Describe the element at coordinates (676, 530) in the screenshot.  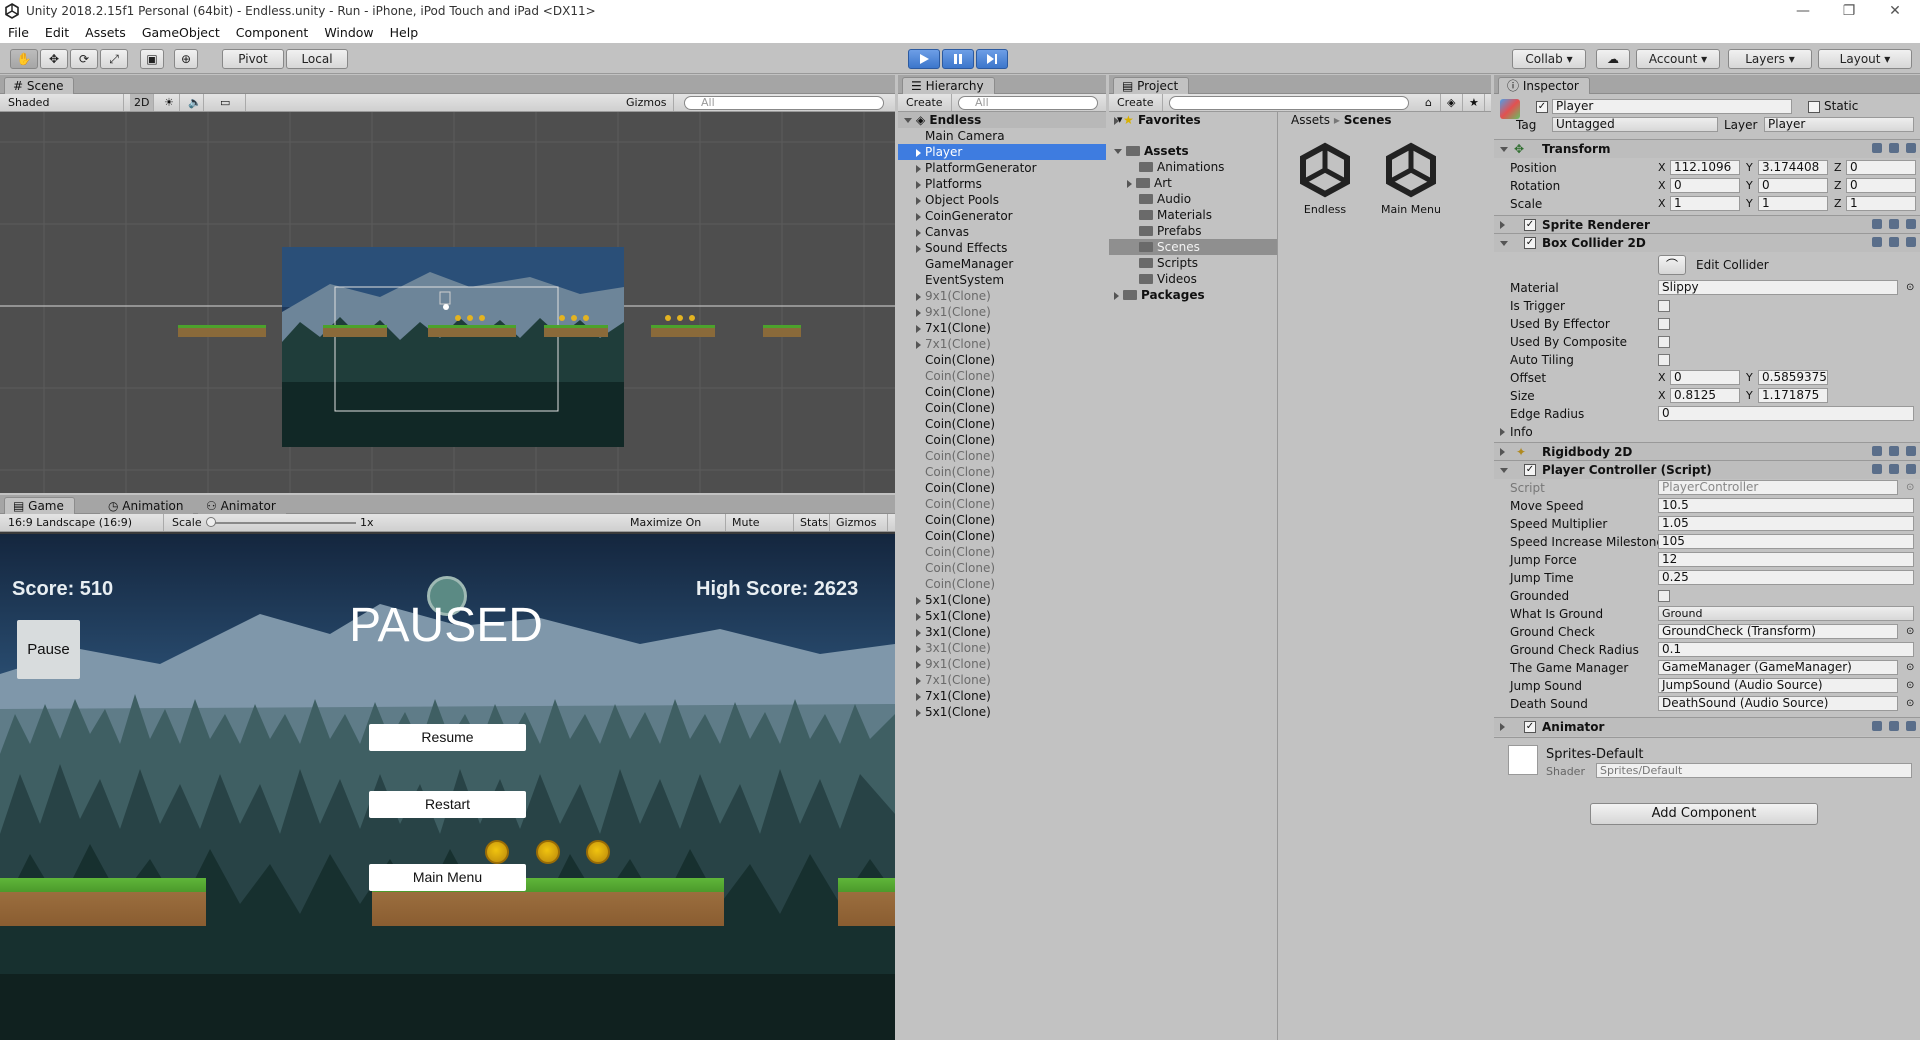
I see `maximize-on-play-toggle: Maximize On Play` at that location.